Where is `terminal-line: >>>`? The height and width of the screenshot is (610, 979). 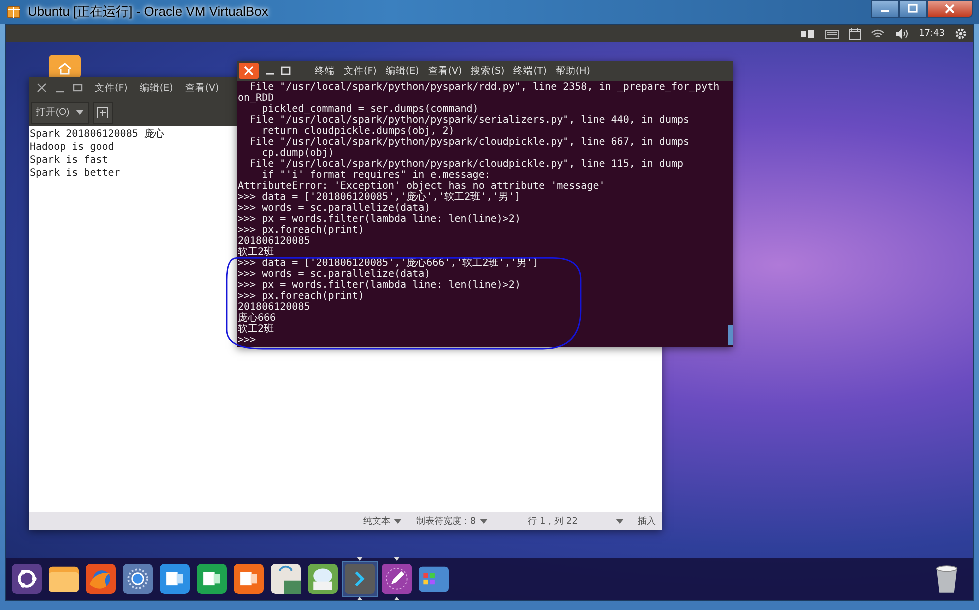 terminal-line: >>> is located at coordinates (247, 340).